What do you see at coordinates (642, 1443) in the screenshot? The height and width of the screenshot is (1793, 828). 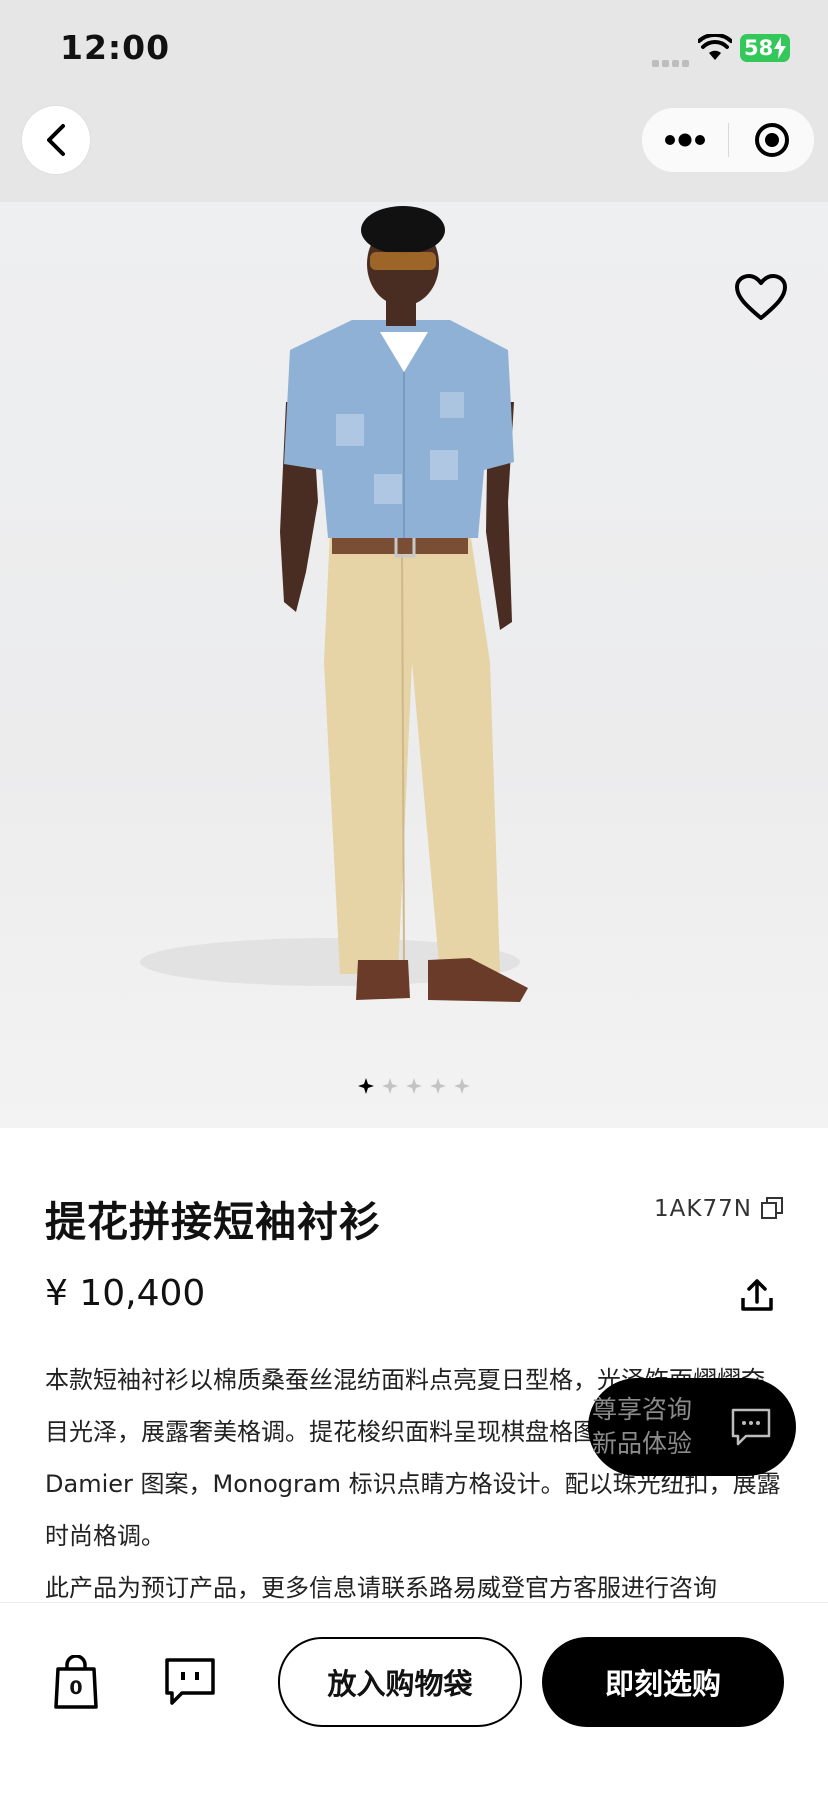 I see `consult-label-line2: 新品体验` at bounding box center [642, 1443].